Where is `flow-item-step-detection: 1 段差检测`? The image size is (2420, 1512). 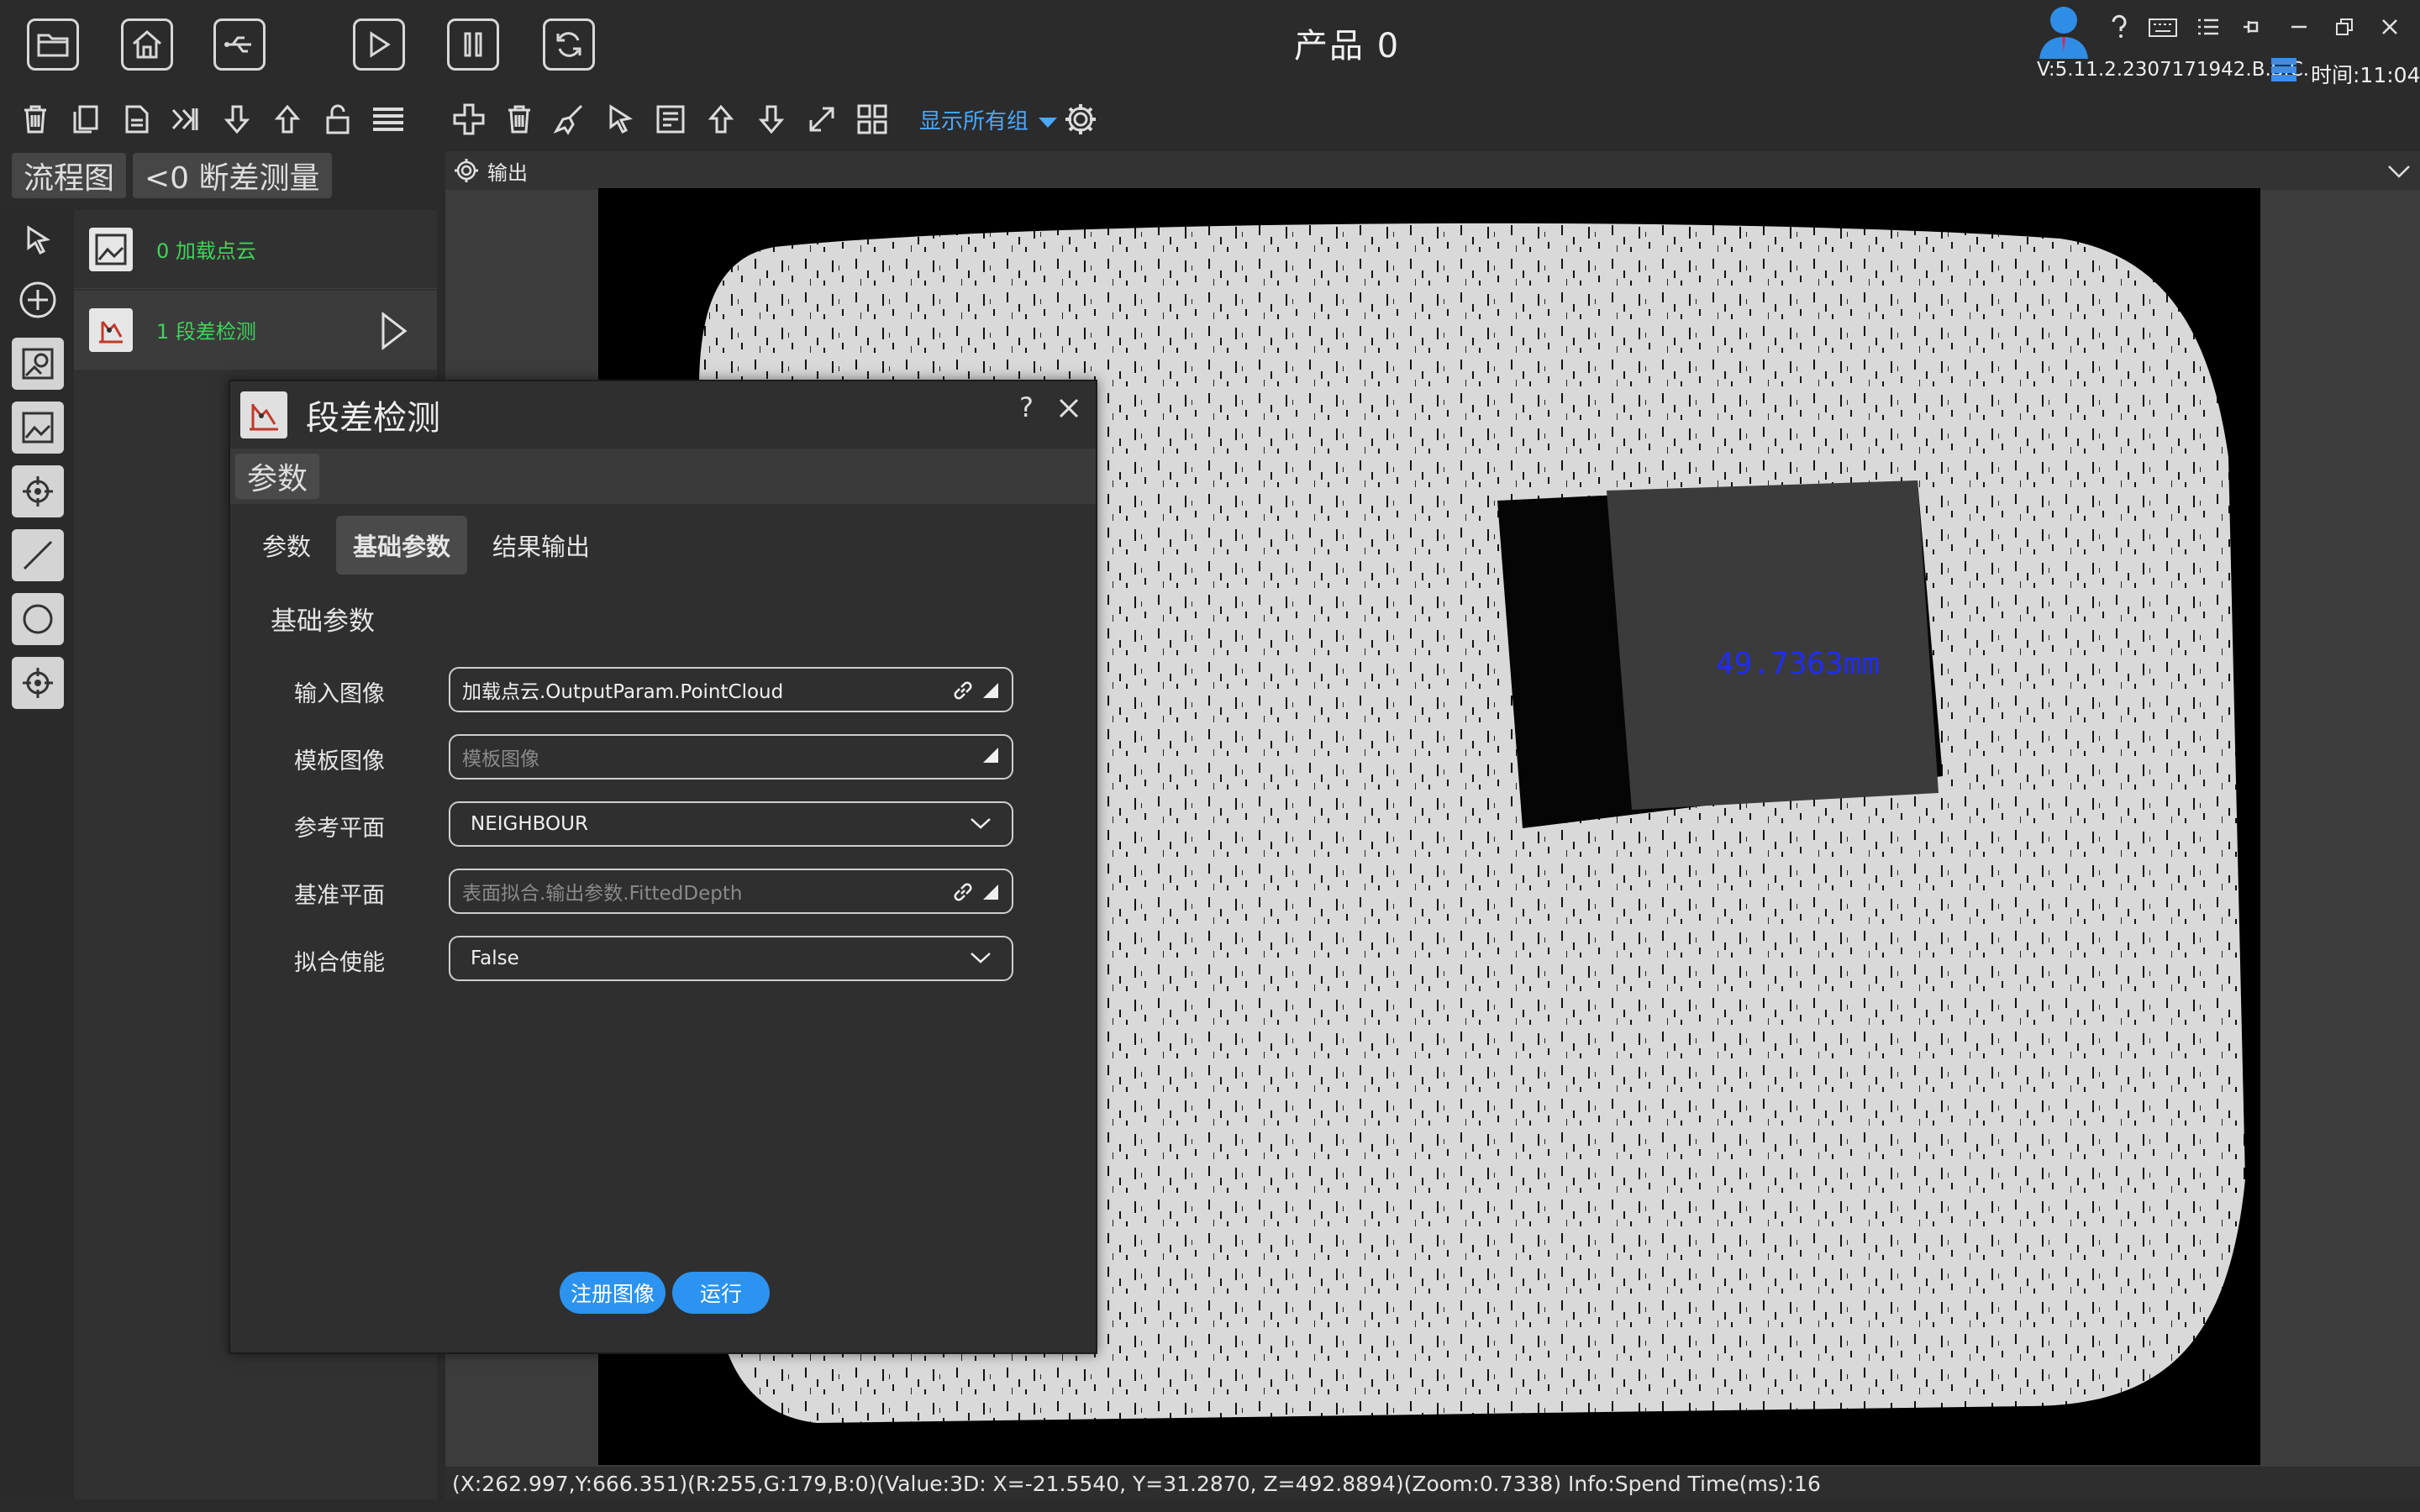
flow-item-step-detection: 1 段差检测 is located at coordinates (255, 330).